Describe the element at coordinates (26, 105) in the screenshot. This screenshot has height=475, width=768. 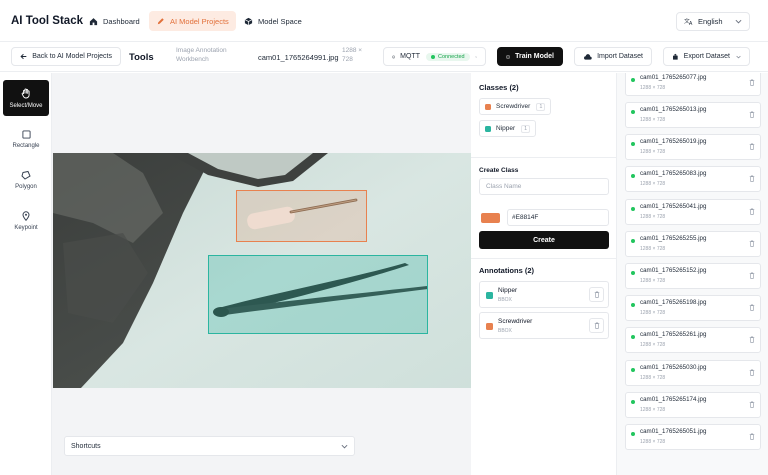
I see `tool-select-move-label: Select/Move` at that location.